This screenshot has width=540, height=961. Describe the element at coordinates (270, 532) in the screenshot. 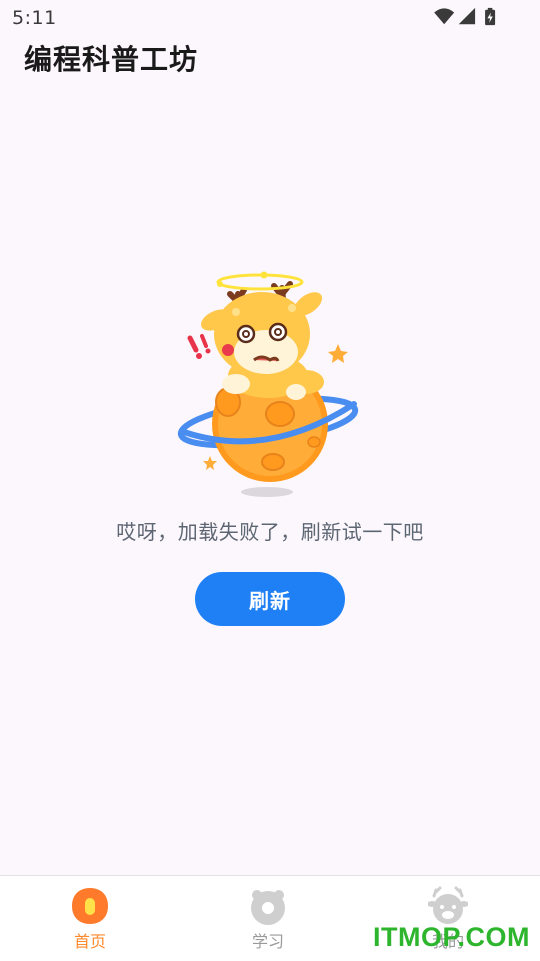

I see `error-message: 哎呀，加载失败了，刷新试一下吧` at that location.